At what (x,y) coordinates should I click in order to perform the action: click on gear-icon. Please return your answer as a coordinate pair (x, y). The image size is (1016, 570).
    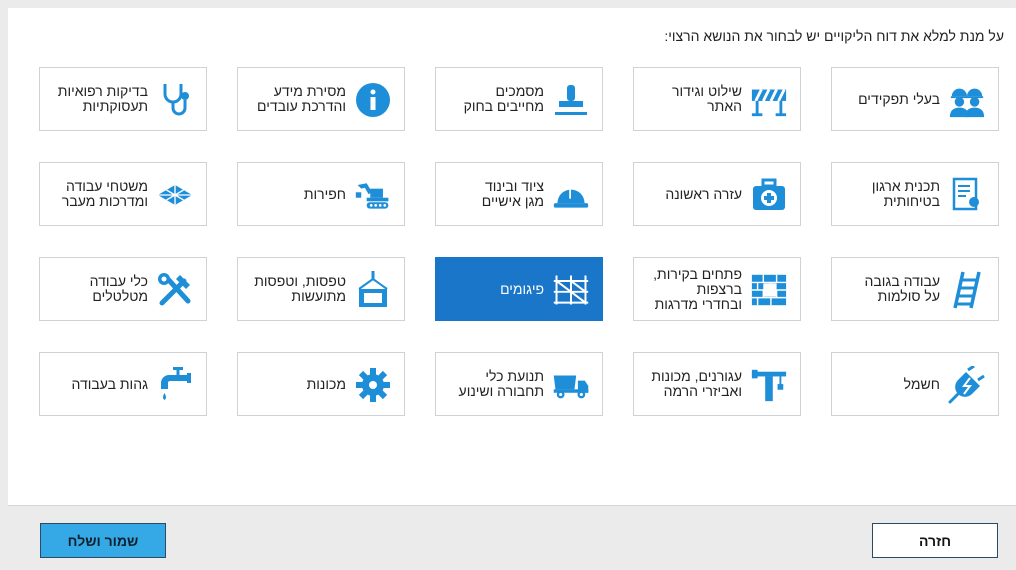
    Looking at the image, I should click on (373, 385).